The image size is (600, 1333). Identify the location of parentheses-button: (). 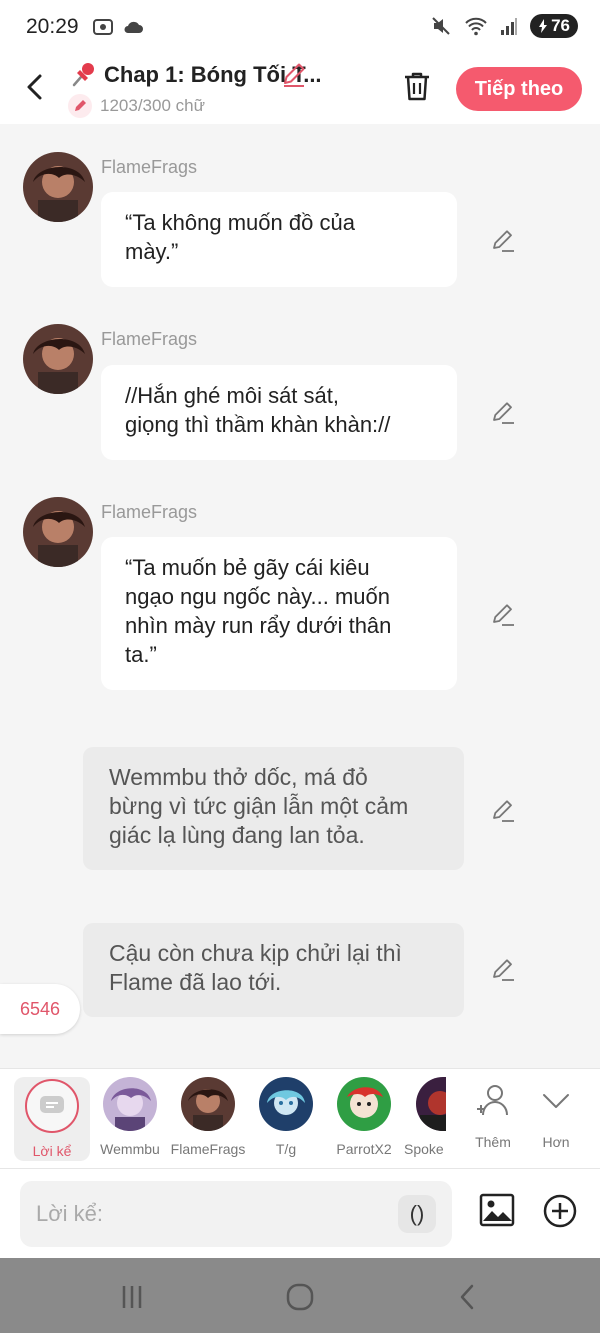
(417, 1214).